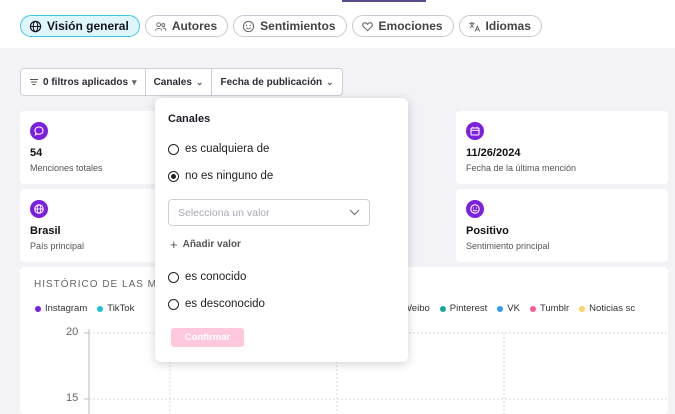 The height and width of the screenshot is (414, 675). I want to click on stat-value: 11/26/2024, so click(493, 153).